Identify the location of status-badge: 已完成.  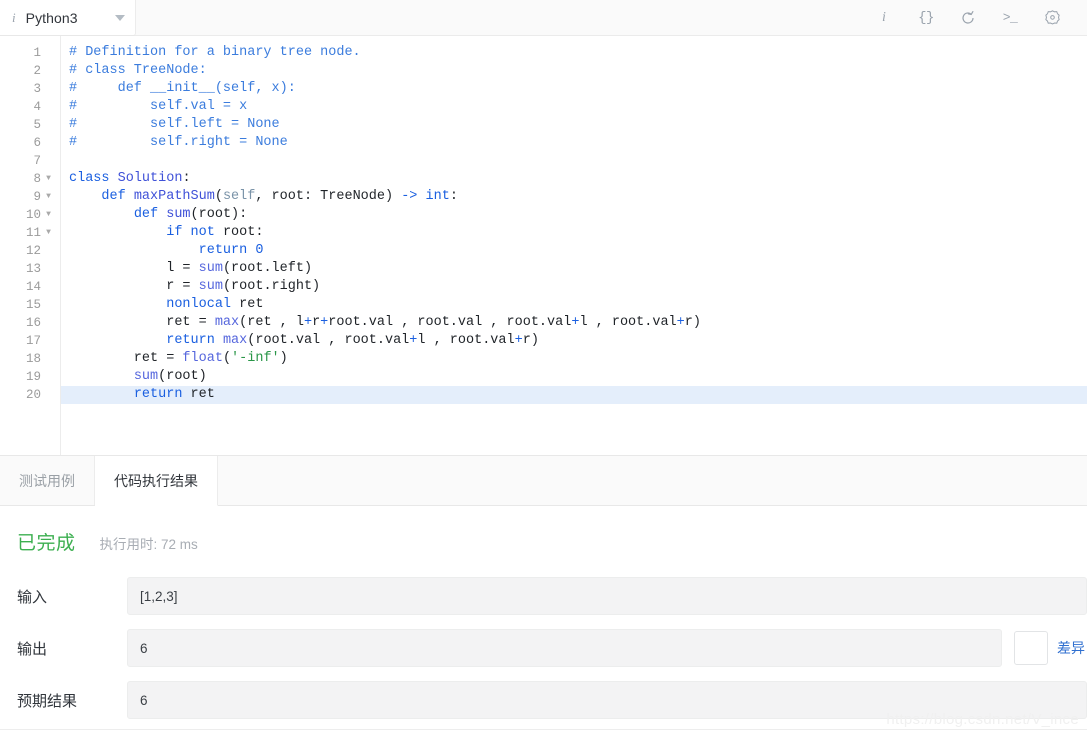
(46, 543).